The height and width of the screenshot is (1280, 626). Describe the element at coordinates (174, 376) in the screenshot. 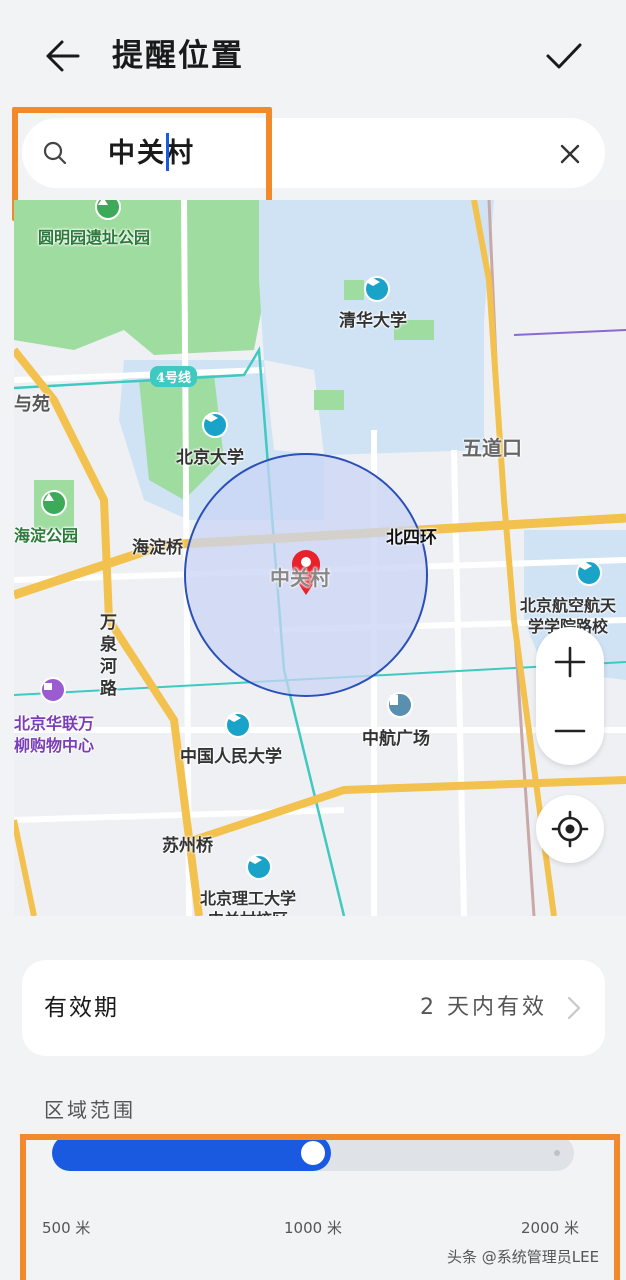

I see `subway-line-badge: 4号线` at that location.